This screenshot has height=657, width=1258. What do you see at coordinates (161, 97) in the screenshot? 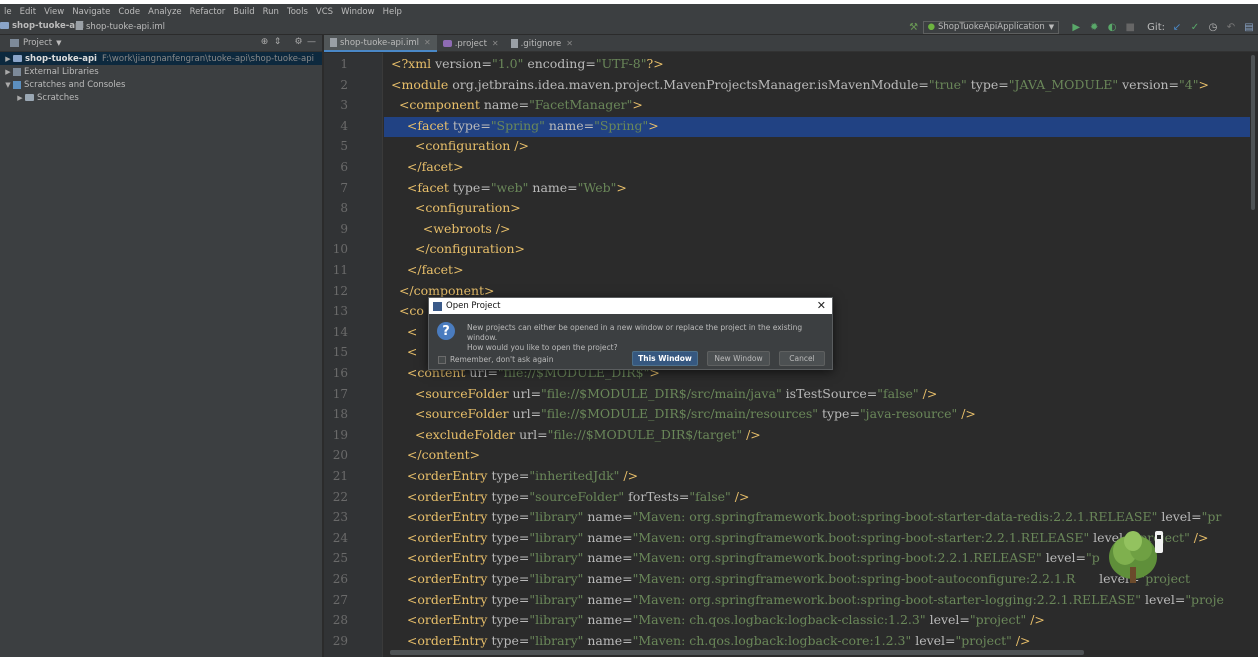
I see `tree-item-scratches: ▶ Scratches` at bounding box center [161, 97].